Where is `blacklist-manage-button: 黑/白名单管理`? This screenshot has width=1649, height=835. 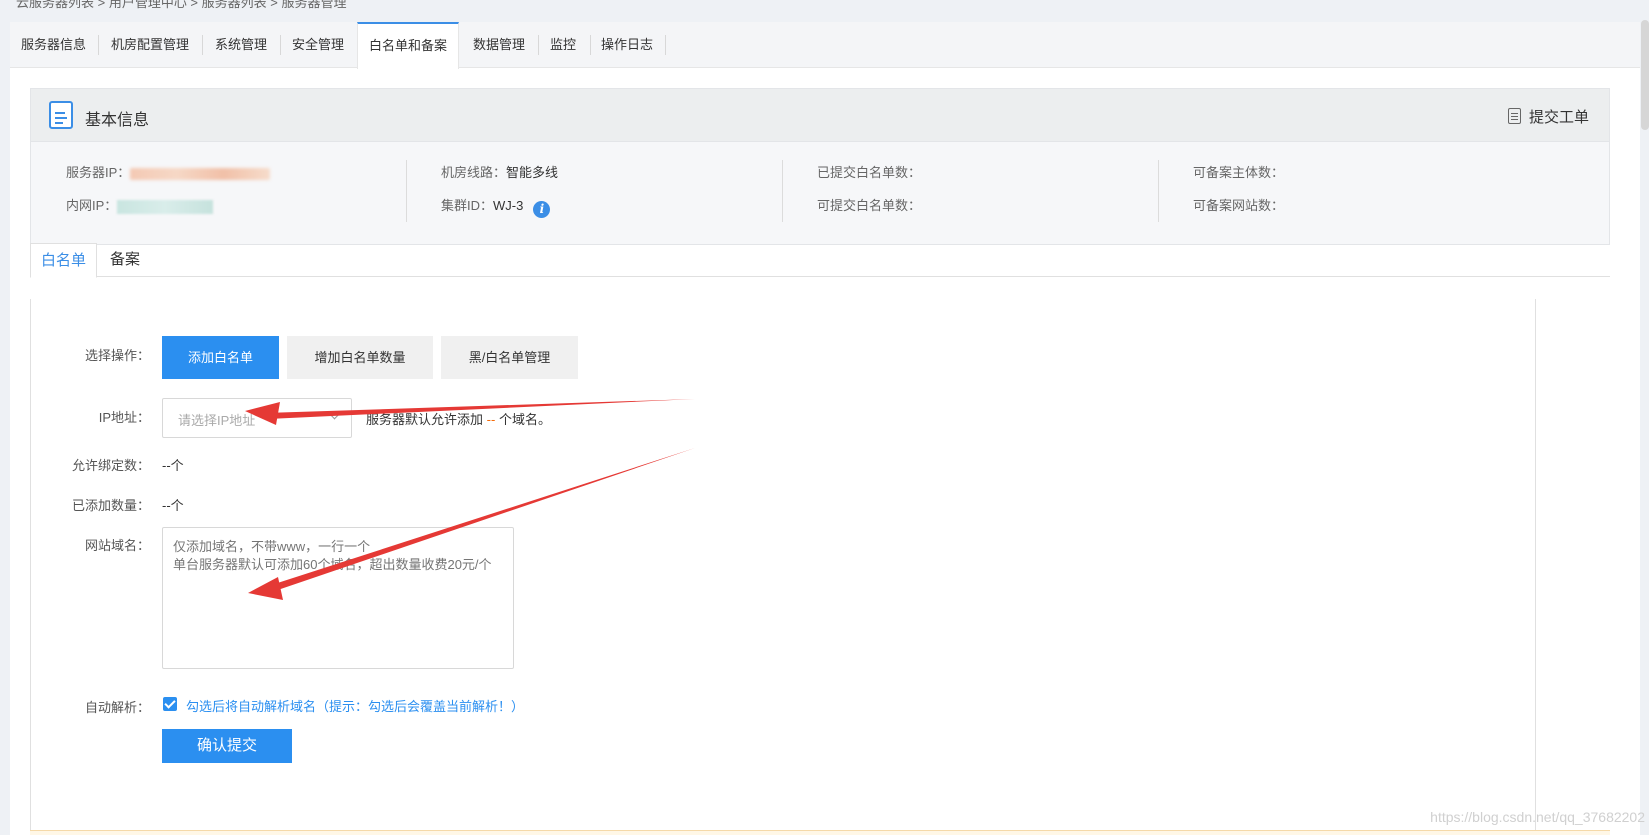
blacklist-manage-button: 黑/白名单管理 is located at coordinates (509, 357).